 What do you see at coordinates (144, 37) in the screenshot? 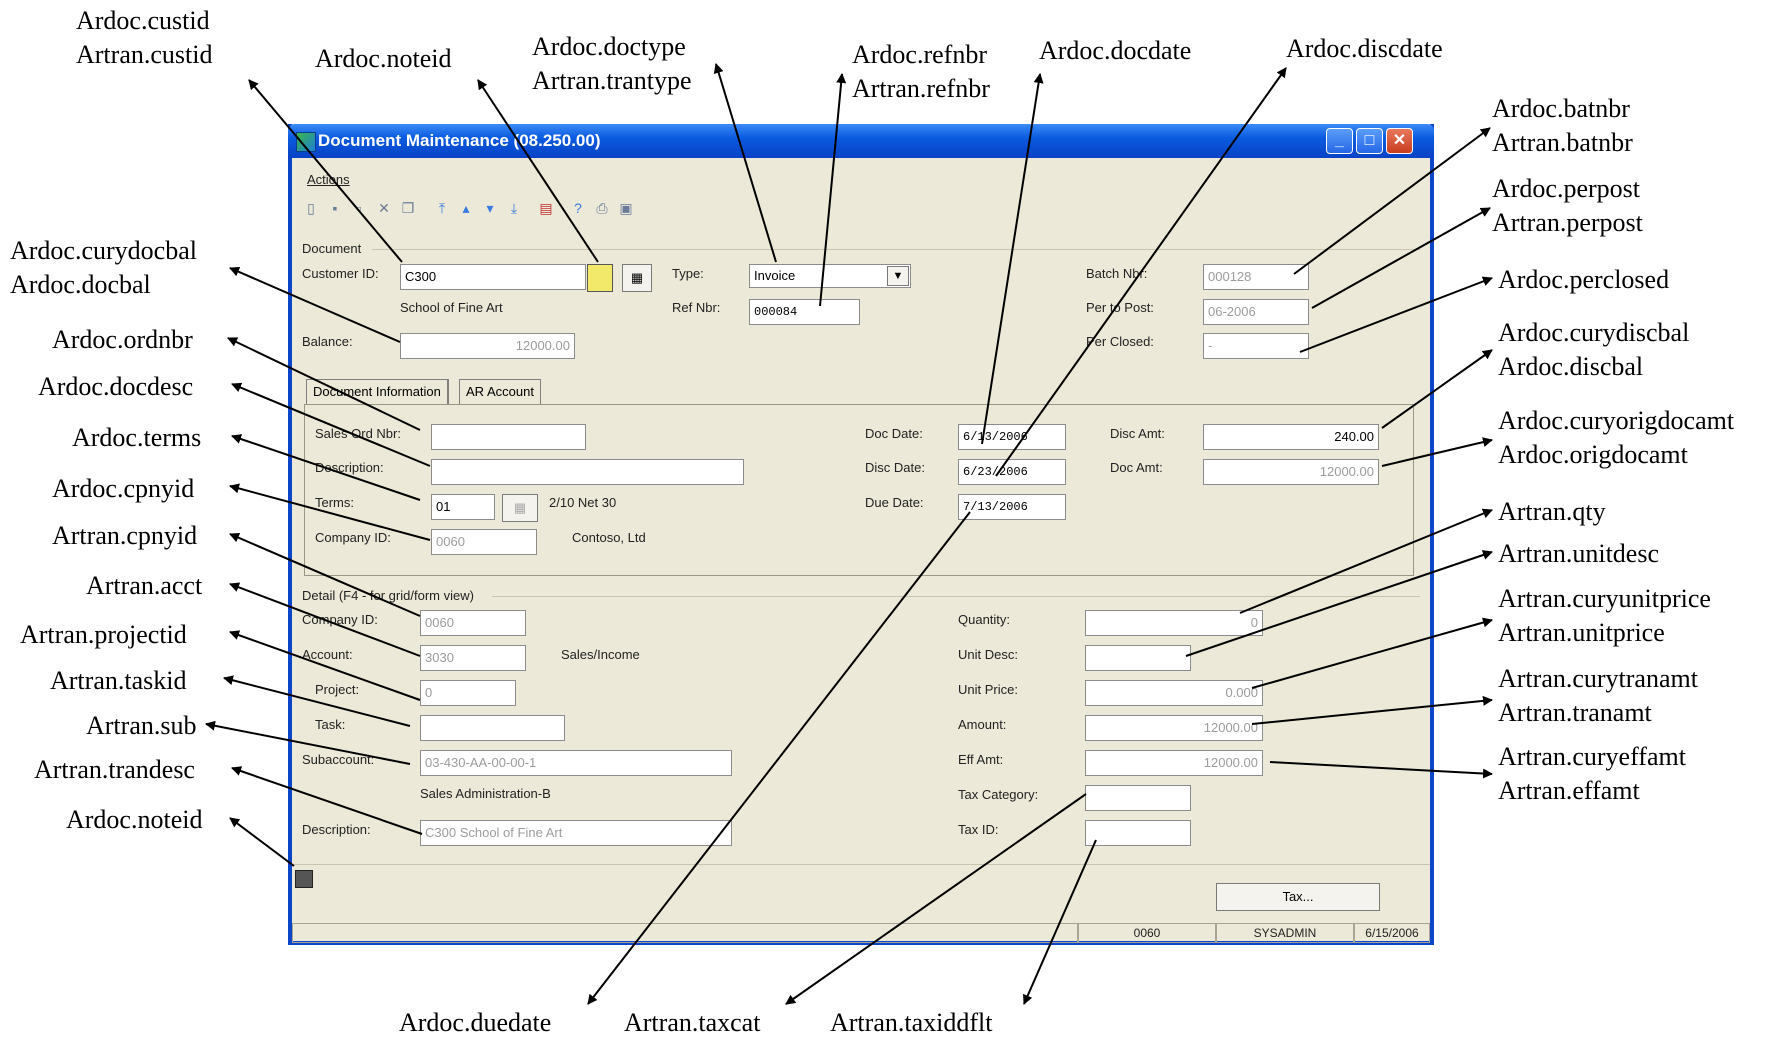
I see `callout-custid: Ardoc.custid Artran.custid` at bounding box center [144, 37].